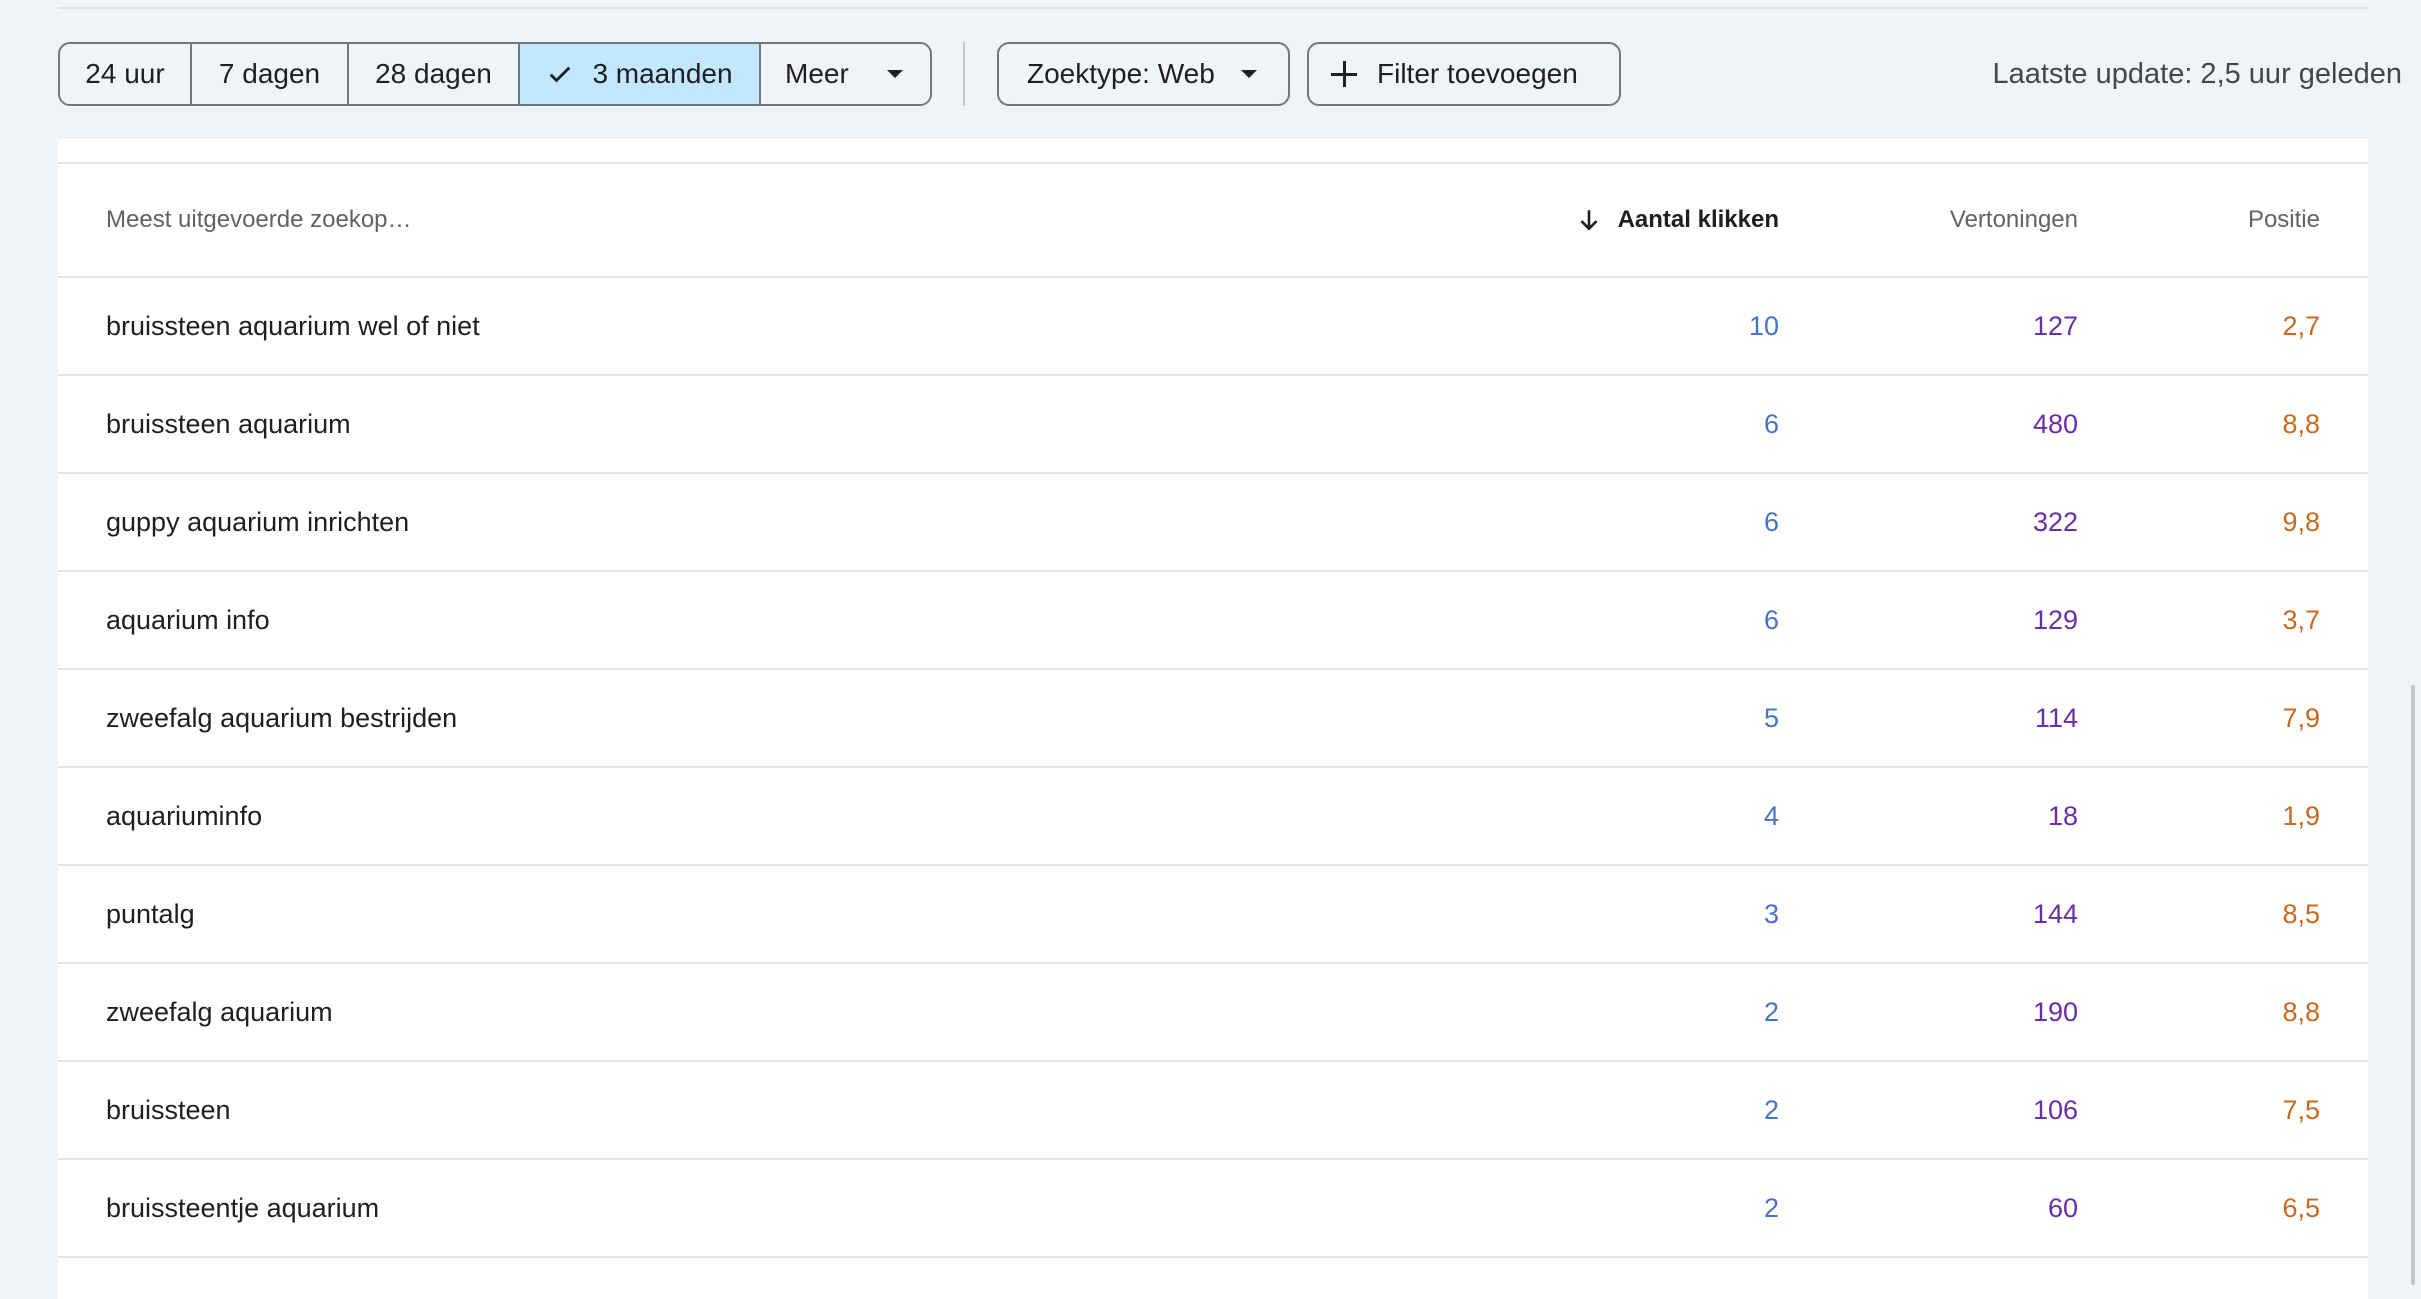  Describe the element at coordinates (2301, 1109) in the screenshot. I see `position-cell: 7,5` at that location.